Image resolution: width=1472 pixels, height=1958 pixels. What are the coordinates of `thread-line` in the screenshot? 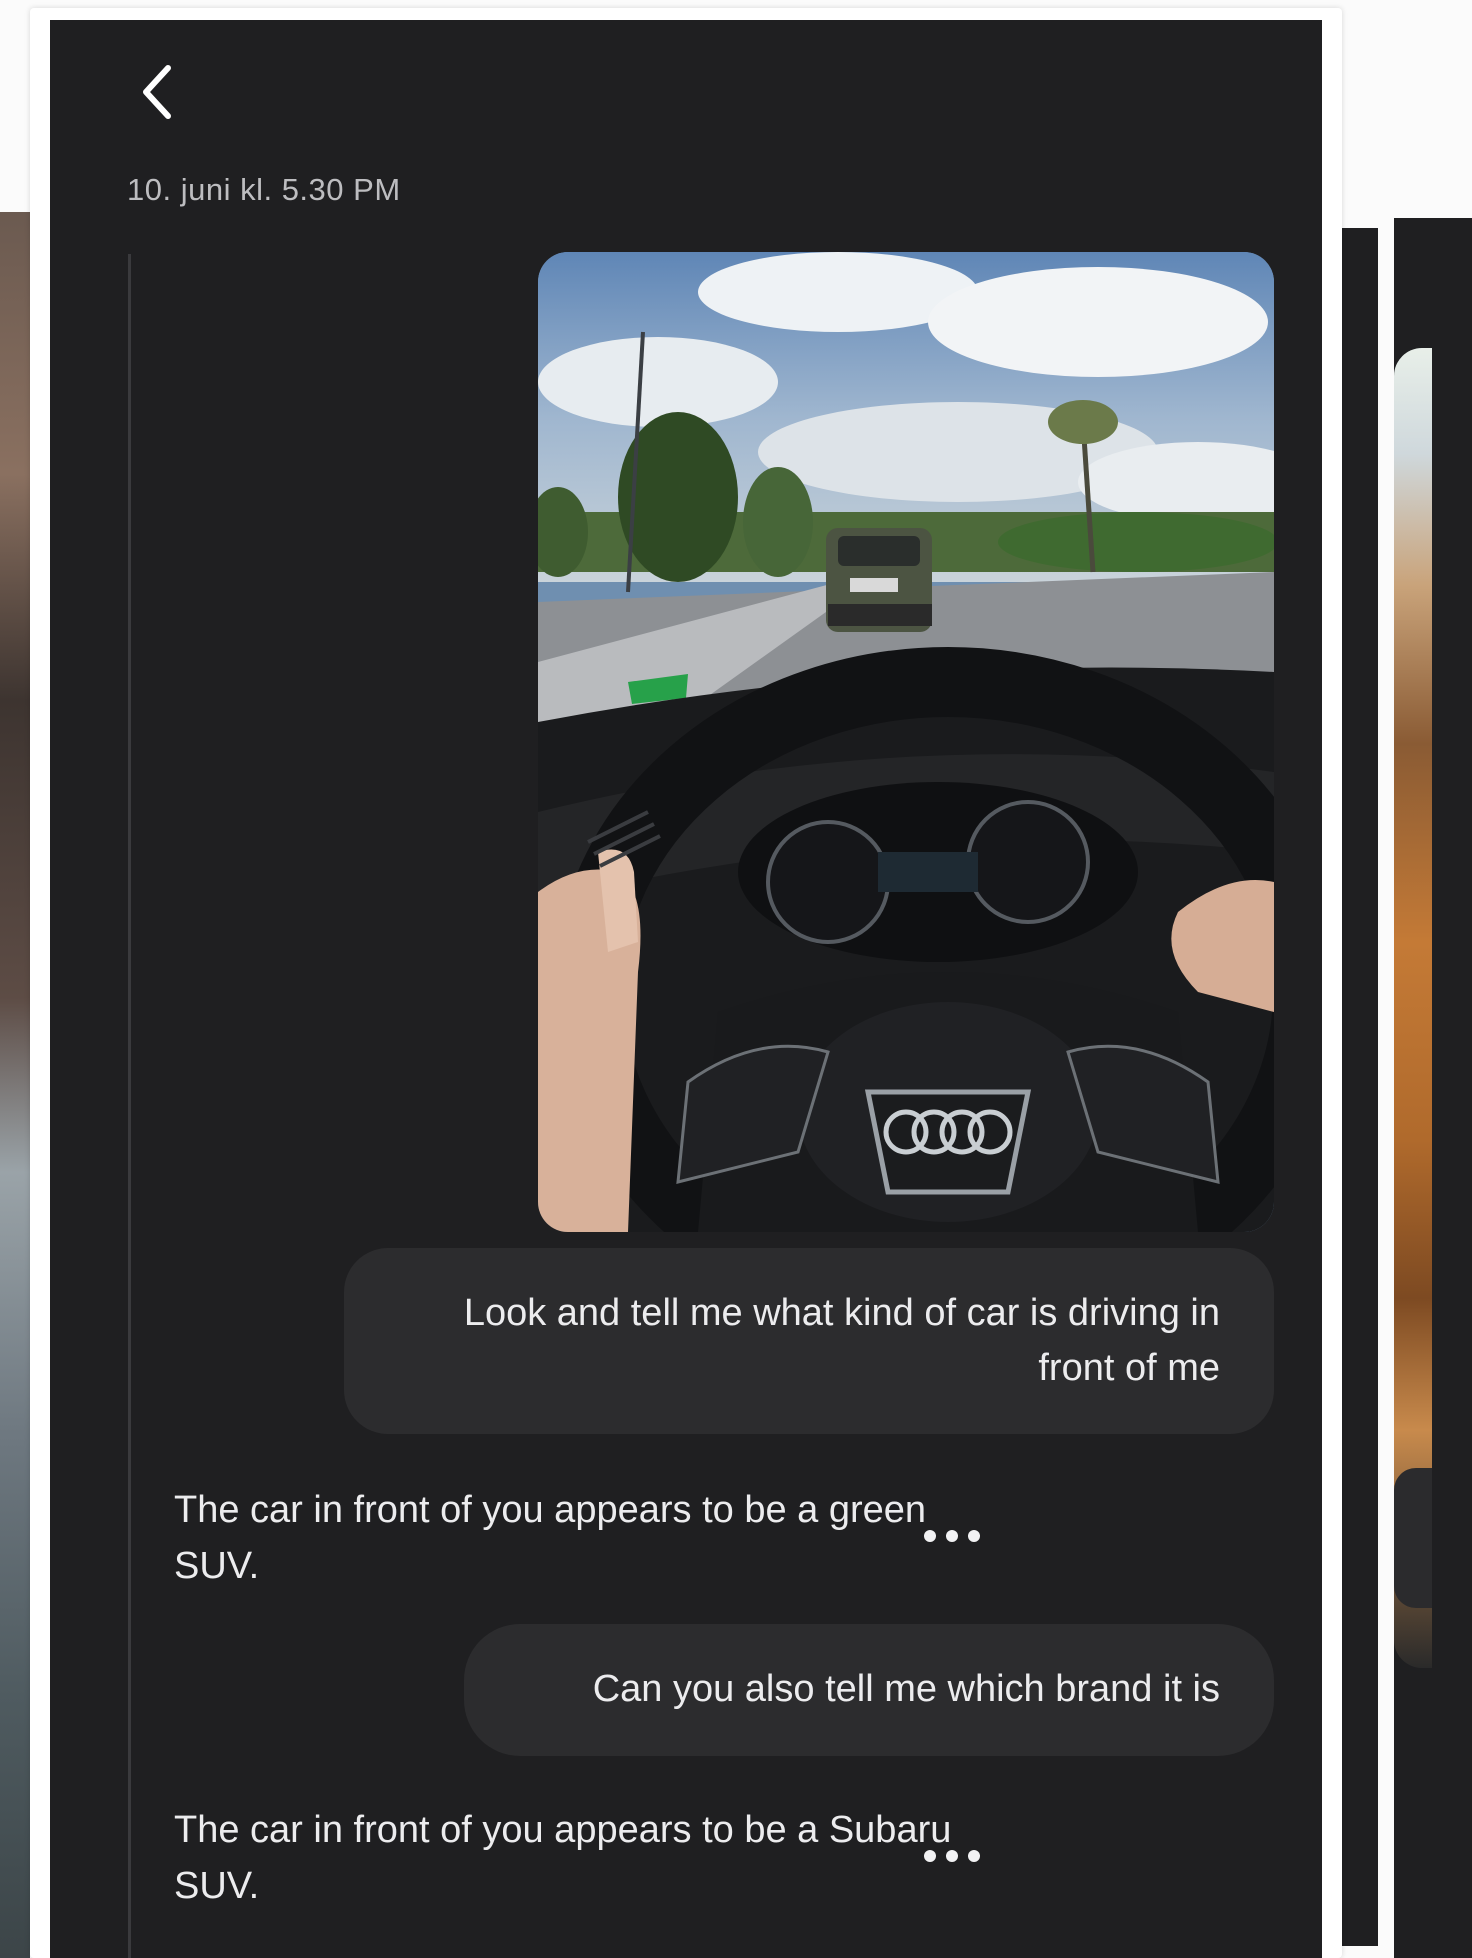 It's located at (129, 1106).